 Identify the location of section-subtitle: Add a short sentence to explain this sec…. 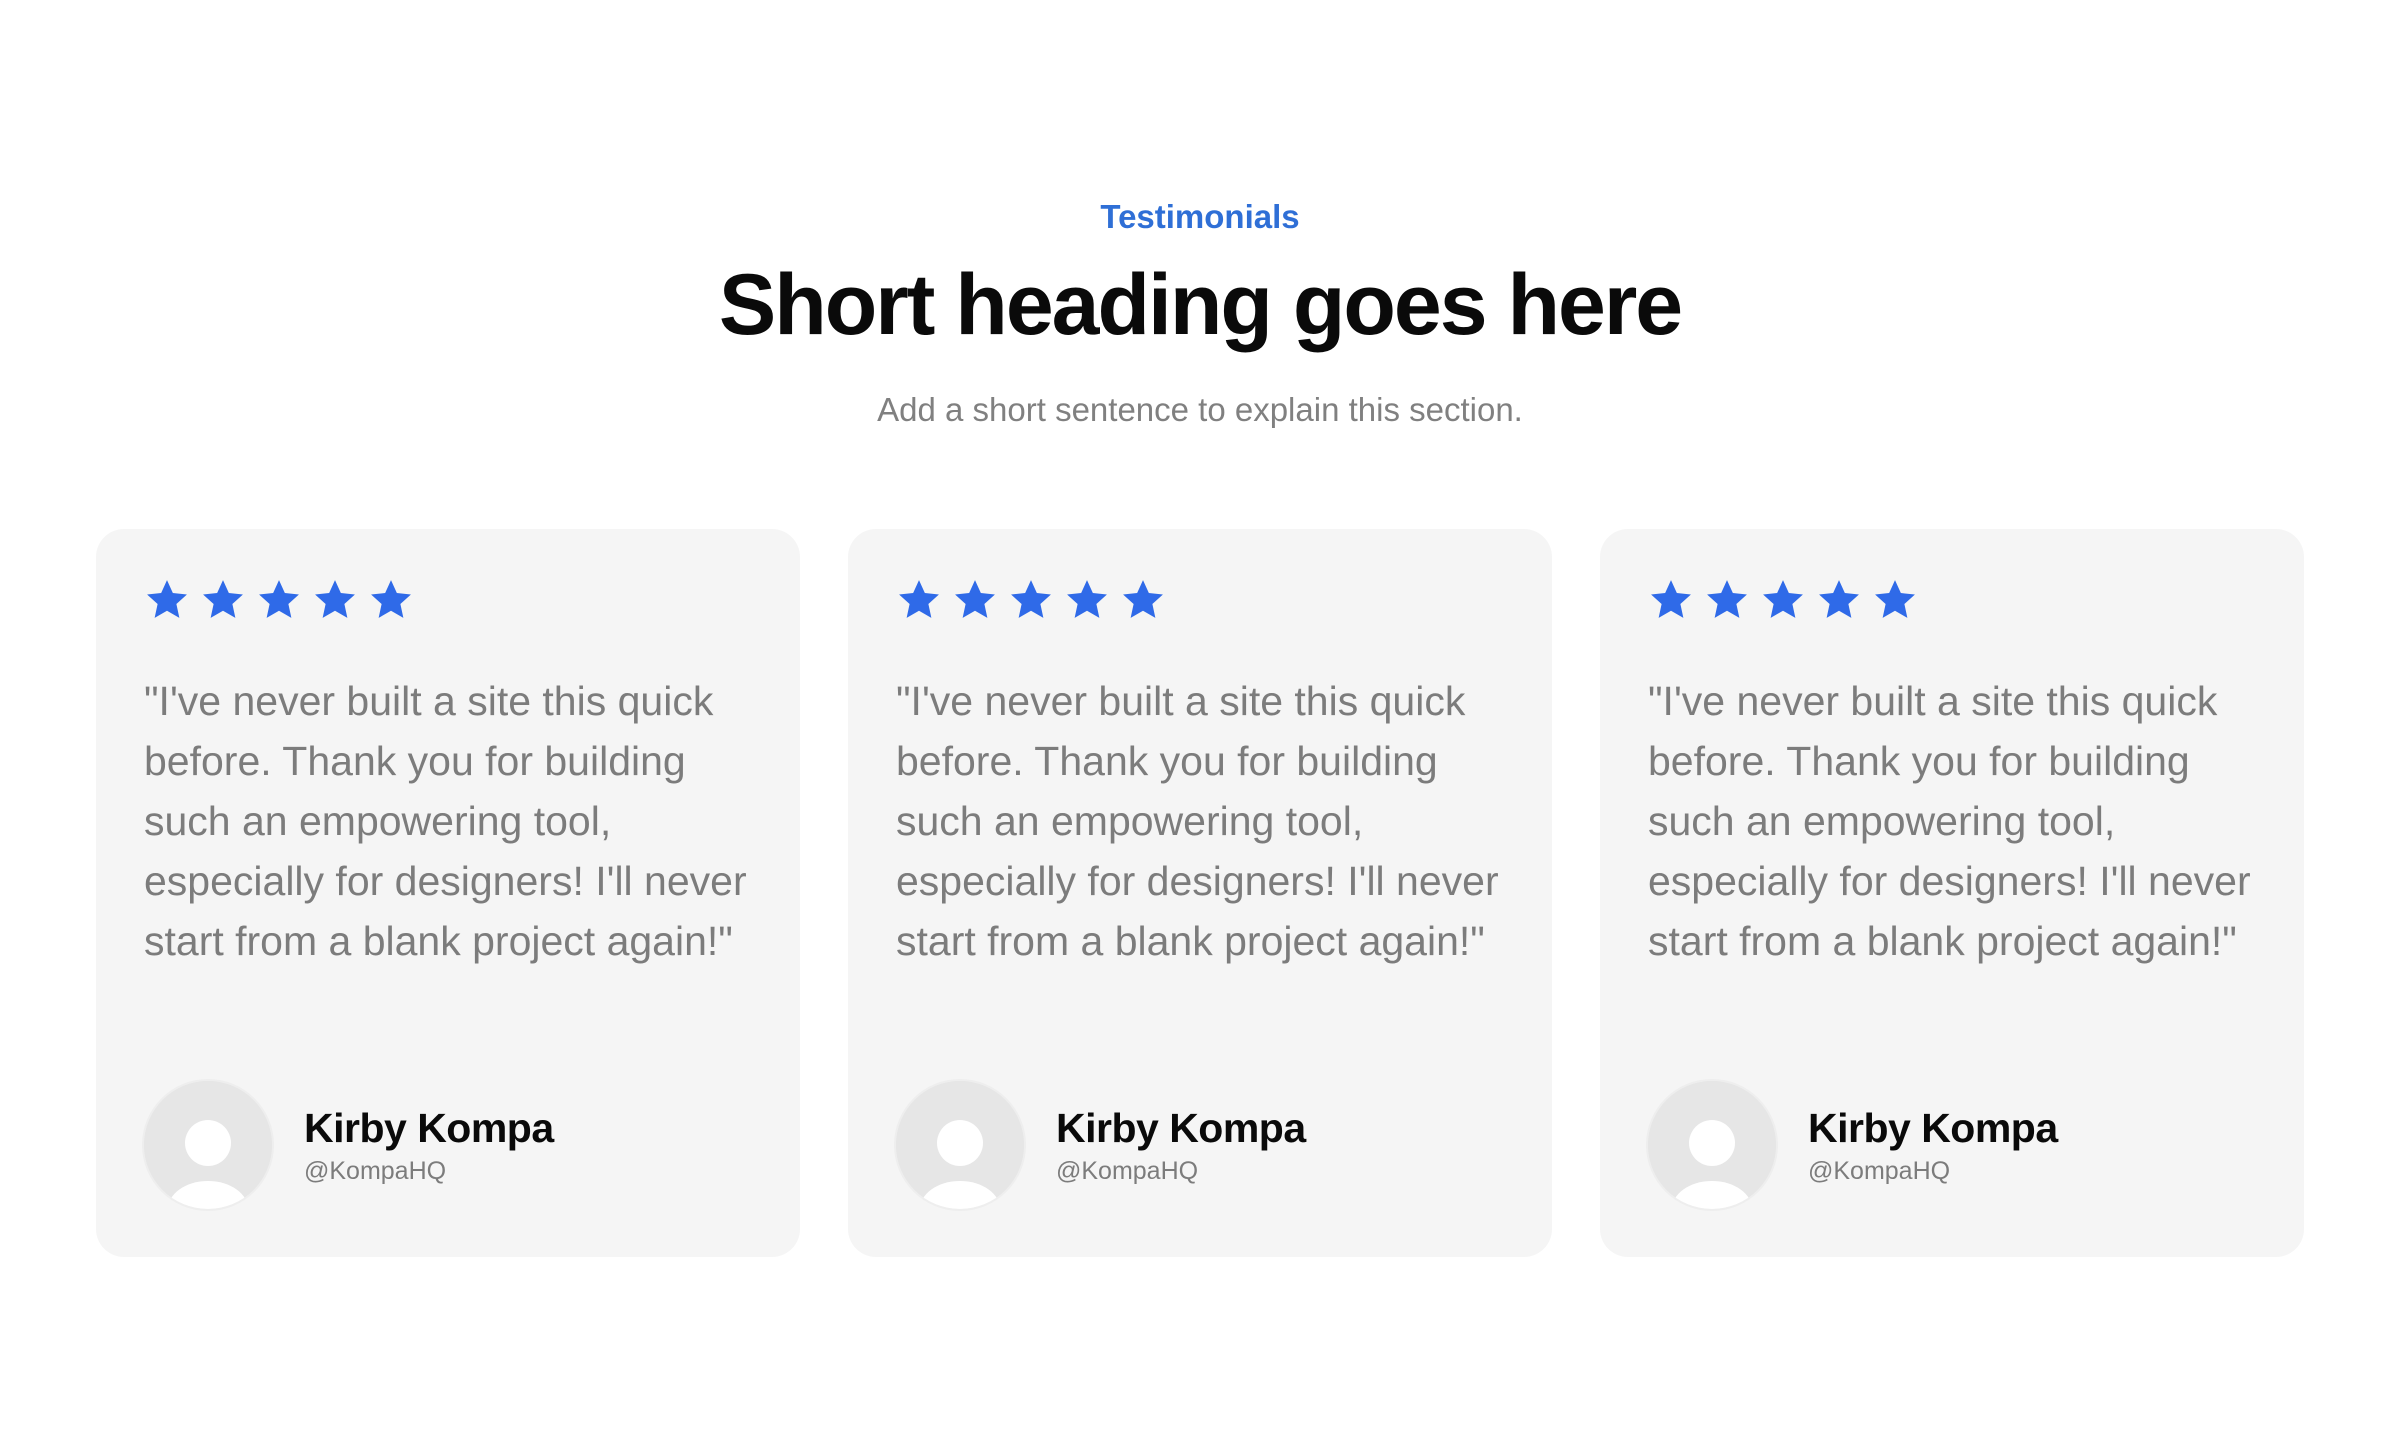
(1200, 409).